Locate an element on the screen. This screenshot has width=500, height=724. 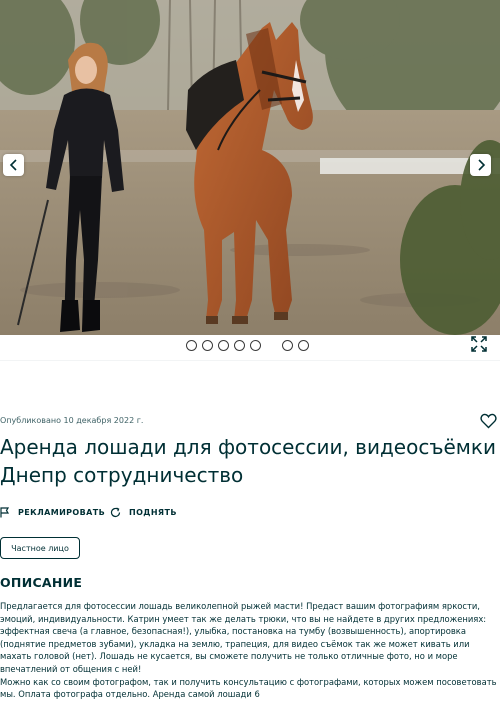
description-heading: ОПИСАНИЕ is located at coordinates (41, 582).